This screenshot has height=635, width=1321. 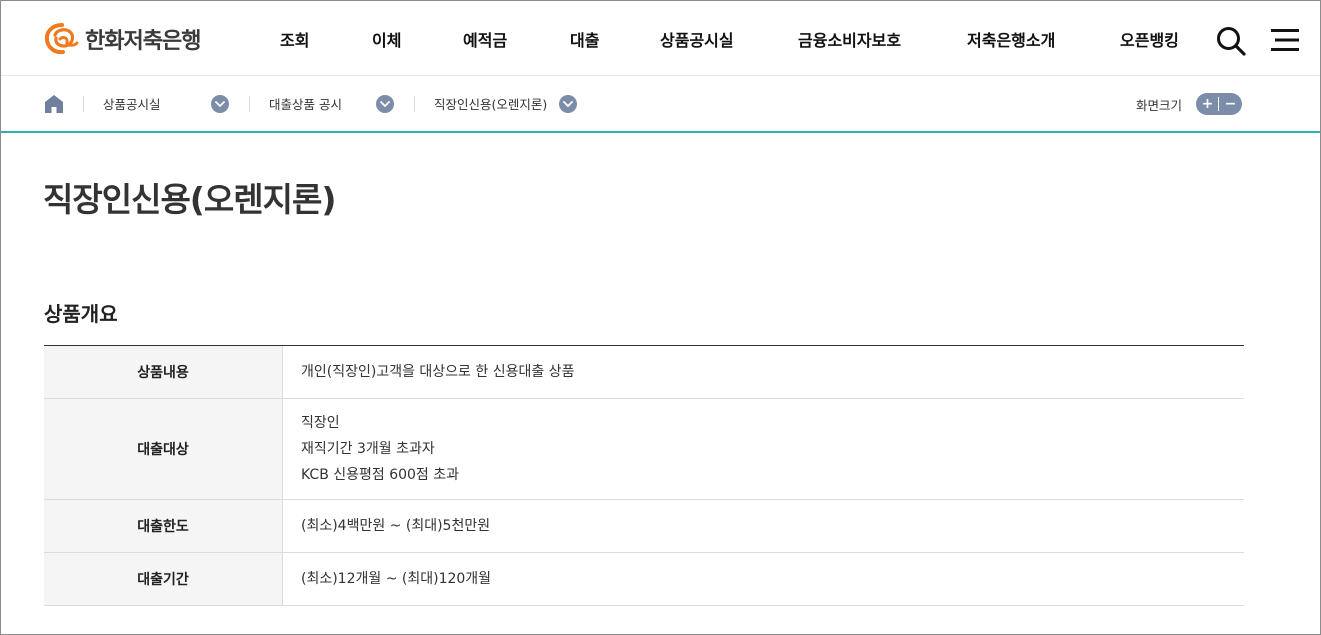 What do you see at coordinates (368, 449) in the screenshot?
I see `value-line: 재직기간 3개월 초과자` at bounding box center [368, 449].